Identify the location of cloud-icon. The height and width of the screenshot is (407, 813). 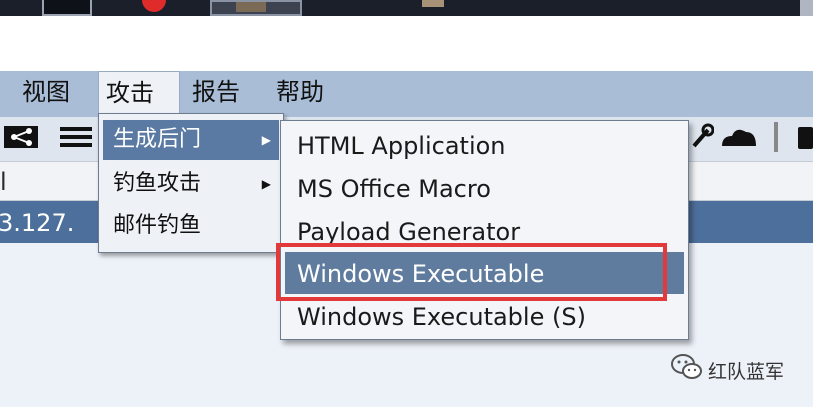
(738, 137).